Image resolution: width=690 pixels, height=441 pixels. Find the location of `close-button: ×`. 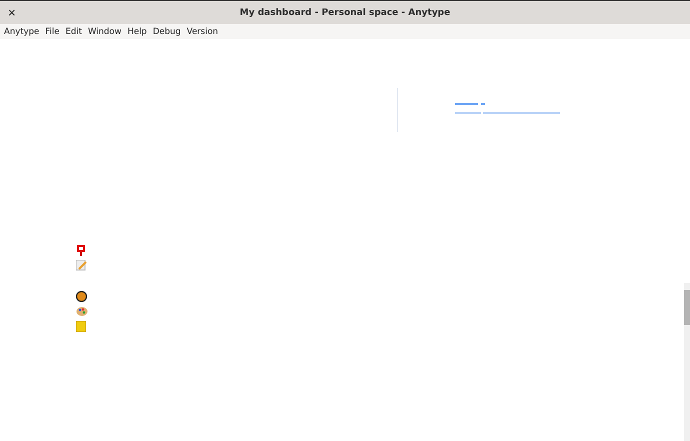

close-button: × is located at coordinates (12, 12).